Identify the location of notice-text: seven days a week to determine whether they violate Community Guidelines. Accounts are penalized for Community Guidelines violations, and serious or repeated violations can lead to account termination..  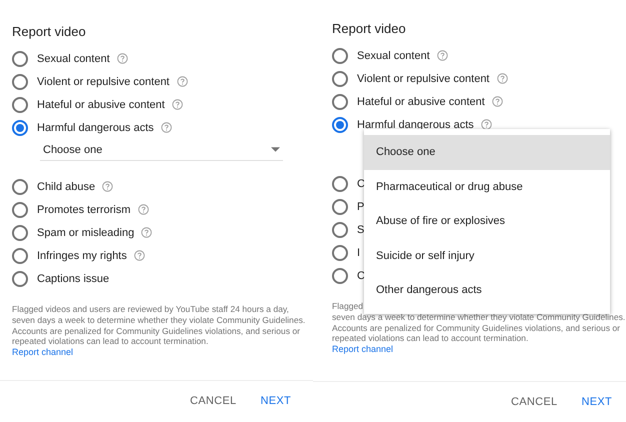
(479, 328).